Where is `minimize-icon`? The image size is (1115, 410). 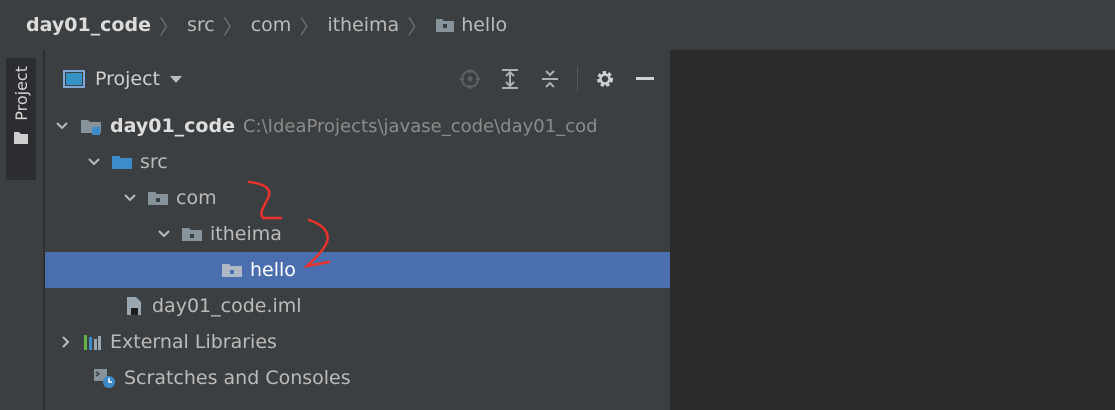
minimize-icon is located at coordinates (645, 79).